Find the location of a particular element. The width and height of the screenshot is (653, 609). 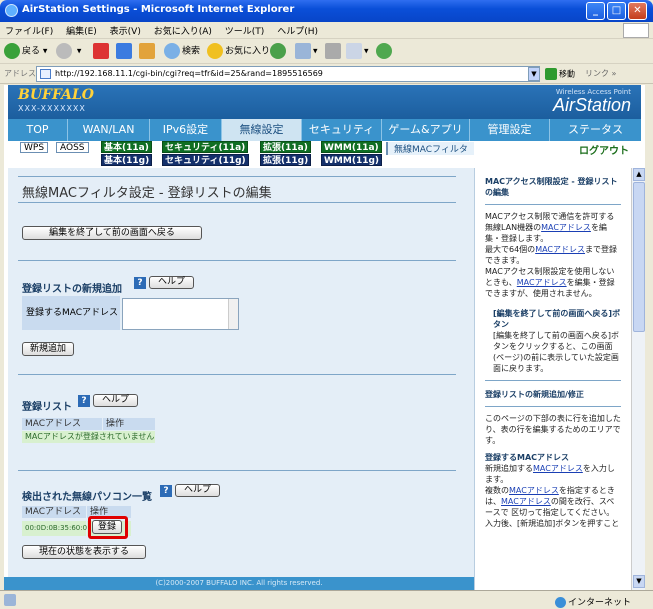

refresh-icon is located at coordinates (124, 51).